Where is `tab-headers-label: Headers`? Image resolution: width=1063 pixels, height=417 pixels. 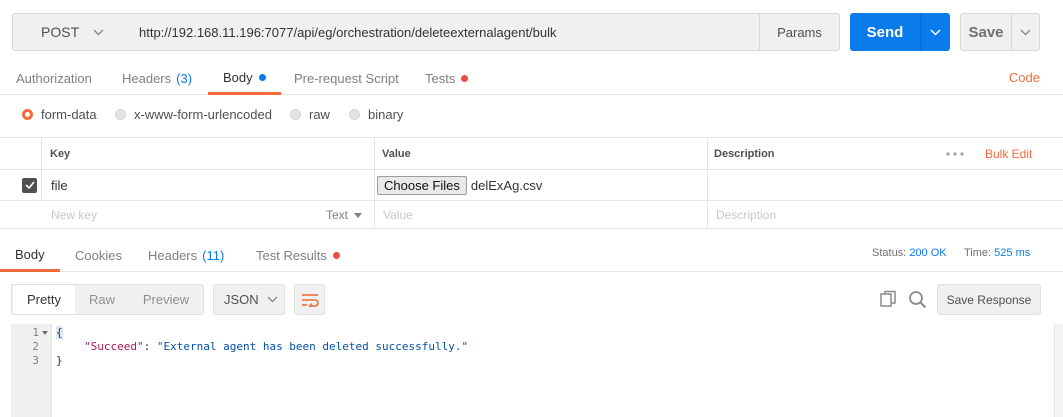
tab-headers-label: Headers is located at coordinates (147, 78).